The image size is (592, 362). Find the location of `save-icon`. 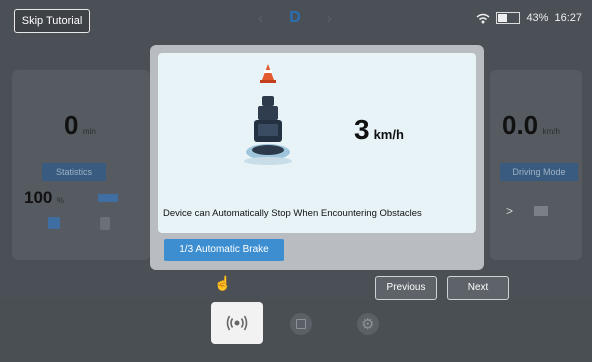

save-icon is located at coordinates (54, 223).